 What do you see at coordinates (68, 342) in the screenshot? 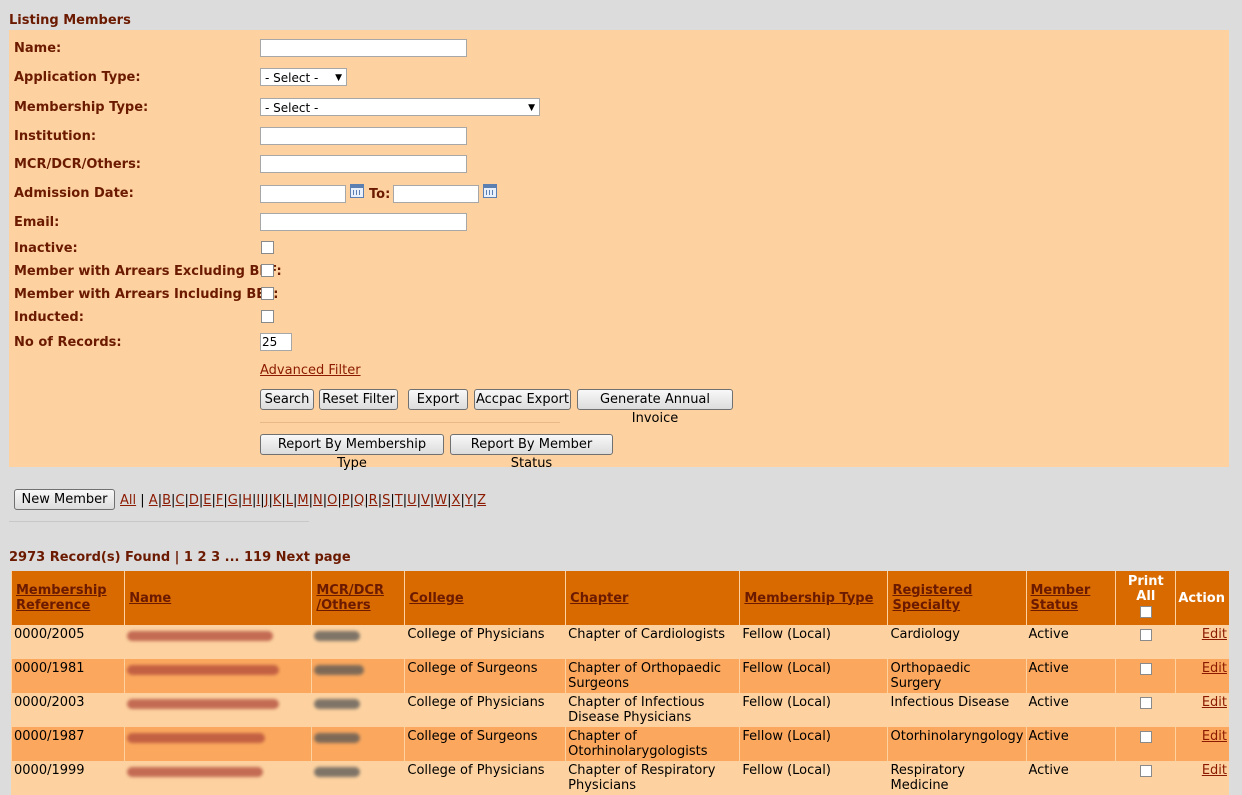
I see `no-records-label: No of Records:` at bounding box center [68, 342].